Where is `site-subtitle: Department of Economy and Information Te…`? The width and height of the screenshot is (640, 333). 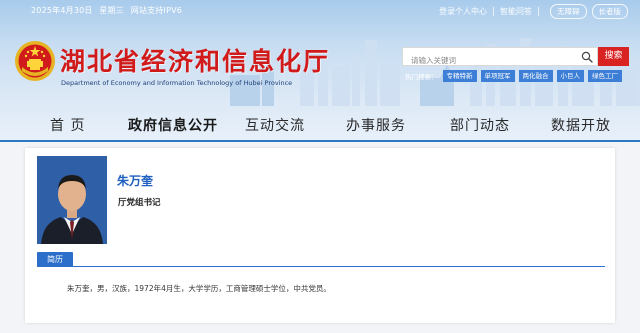 site-subtitle: Department of Economy and Information Te… is located at coordinates (177, 83).